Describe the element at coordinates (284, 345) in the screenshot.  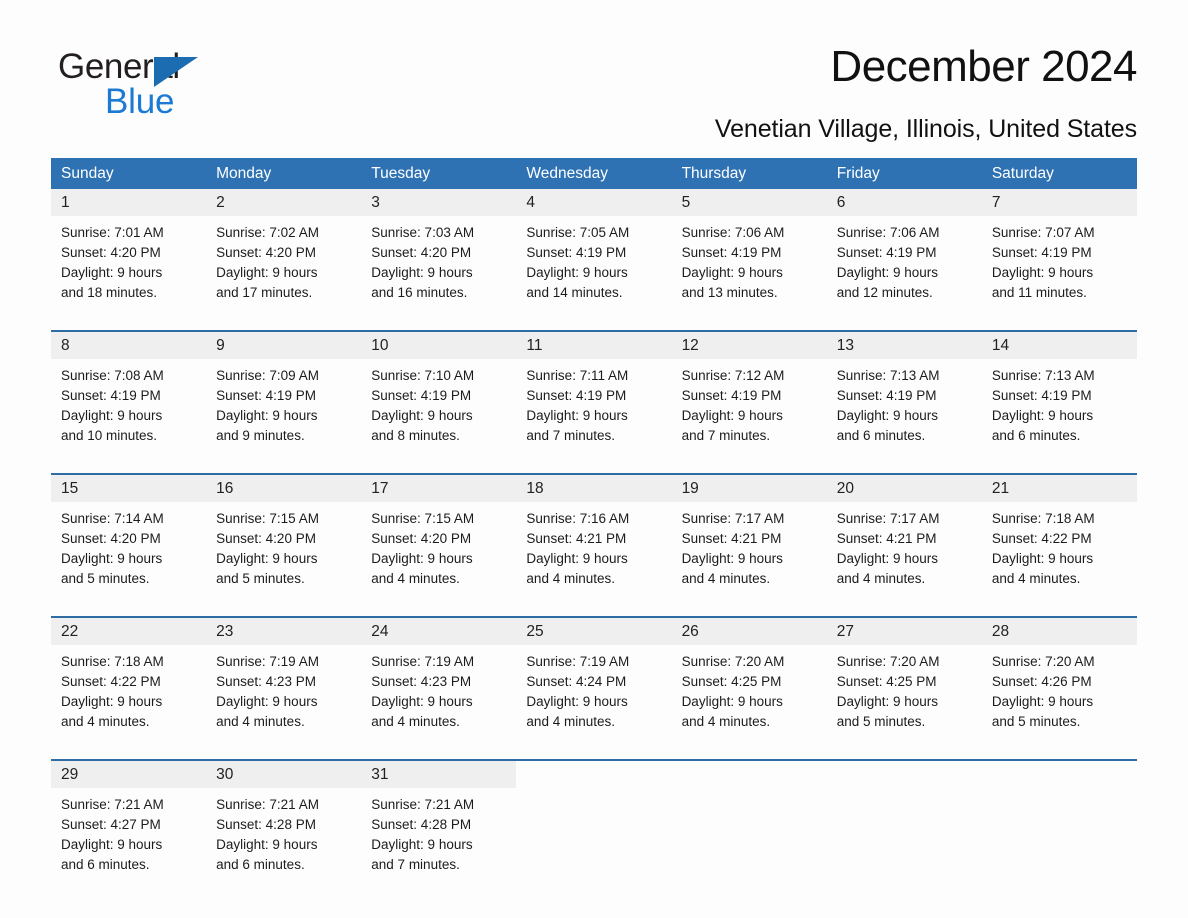
I see `day-number: 9` at that location.